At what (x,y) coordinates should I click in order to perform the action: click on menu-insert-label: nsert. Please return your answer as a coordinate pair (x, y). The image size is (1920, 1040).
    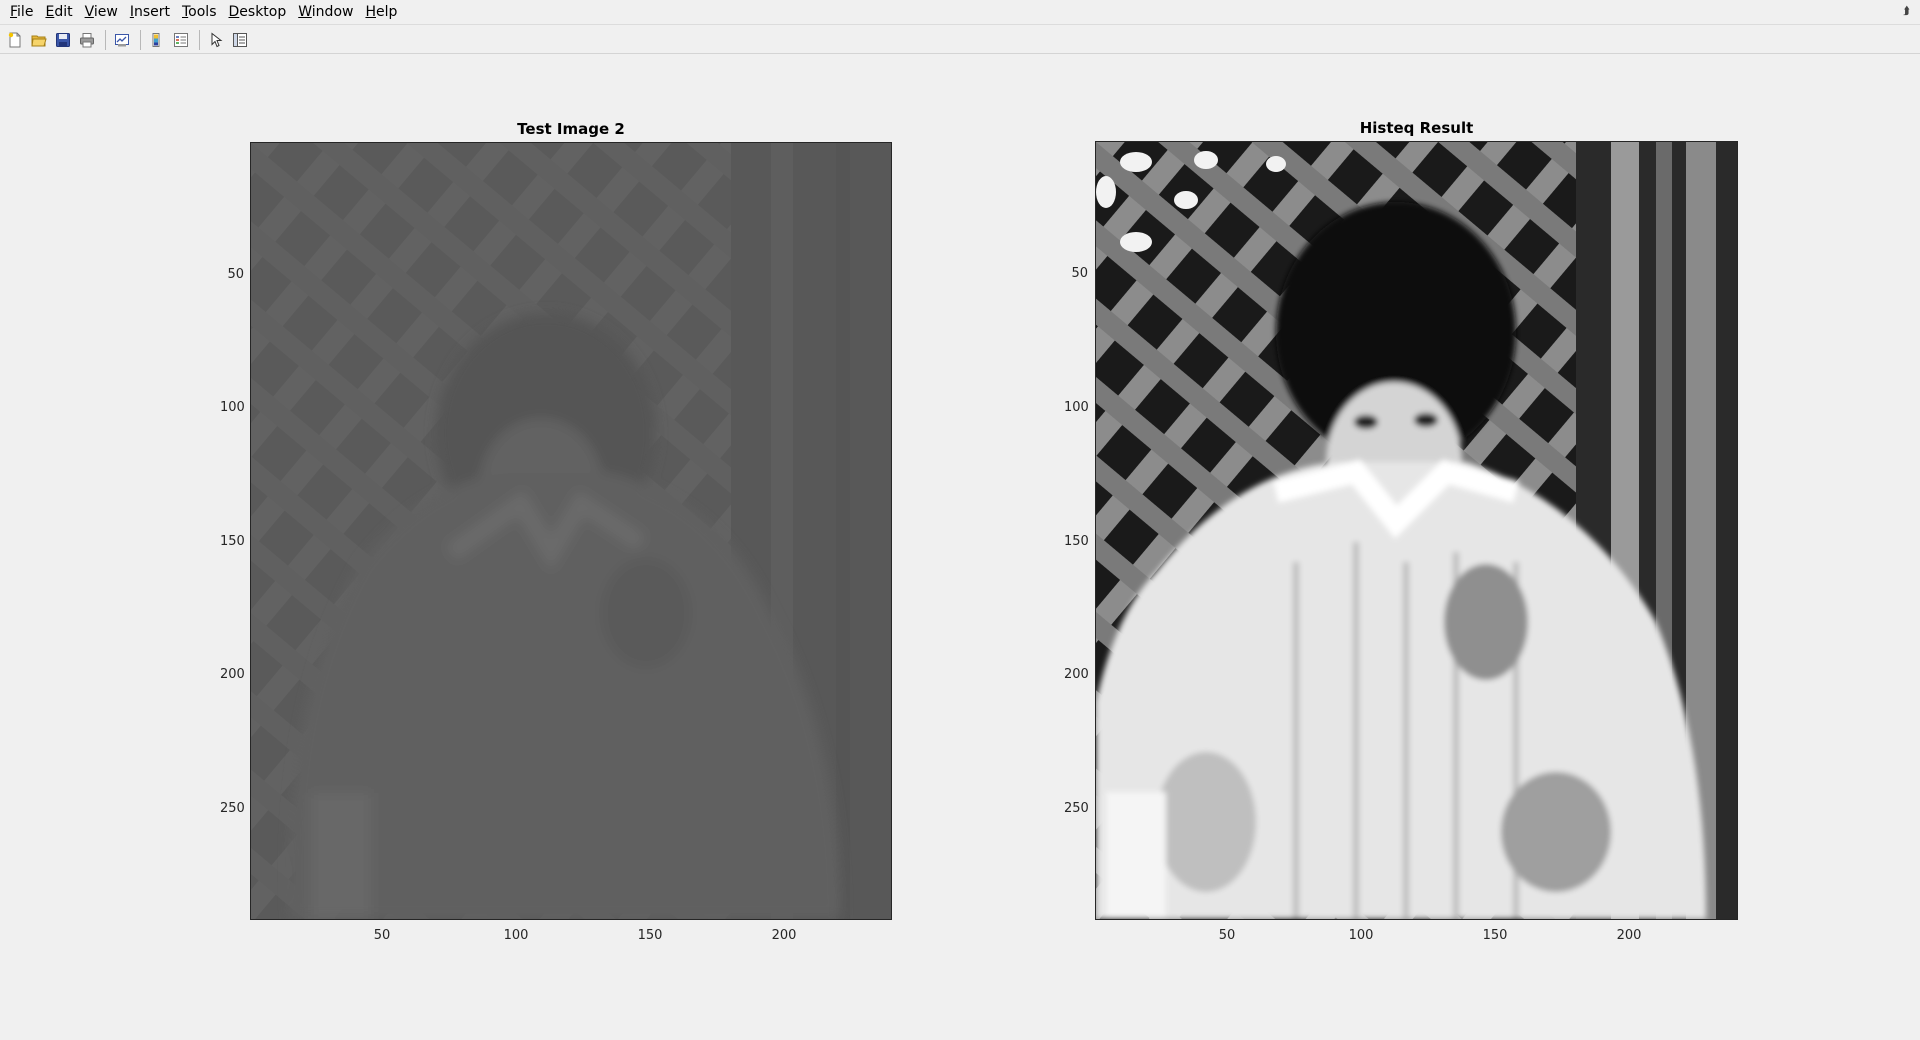
    Looking at the image, I should click on (151, 11).